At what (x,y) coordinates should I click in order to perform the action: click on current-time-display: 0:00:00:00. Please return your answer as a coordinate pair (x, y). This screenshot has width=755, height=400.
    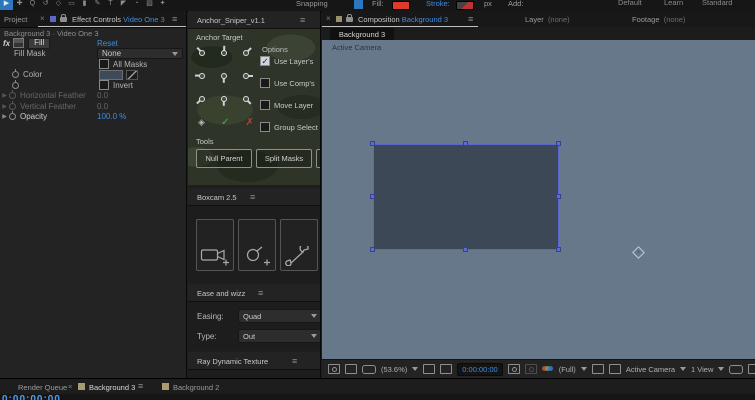
    Looking at the image, I should click on (480, 369).